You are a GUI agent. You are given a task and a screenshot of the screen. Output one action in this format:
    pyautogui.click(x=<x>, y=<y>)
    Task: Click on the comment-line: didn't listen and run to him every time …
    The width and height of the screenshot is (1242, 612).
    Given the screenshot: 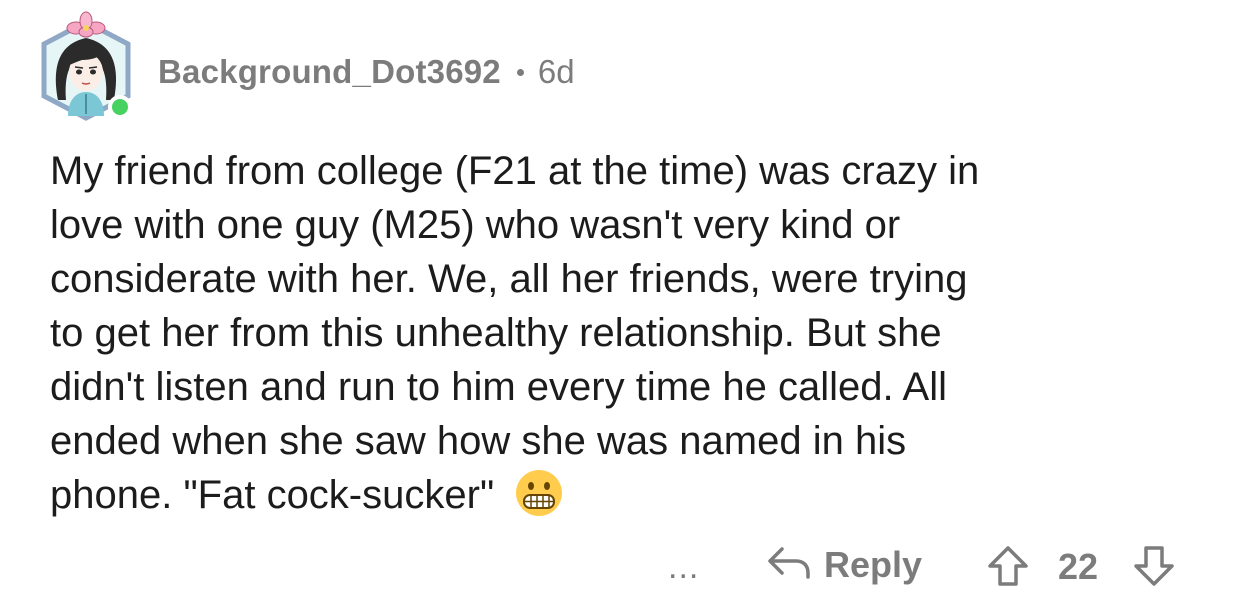 What is the action you would take?
    pyautogui.click(x=498, y=387)
    